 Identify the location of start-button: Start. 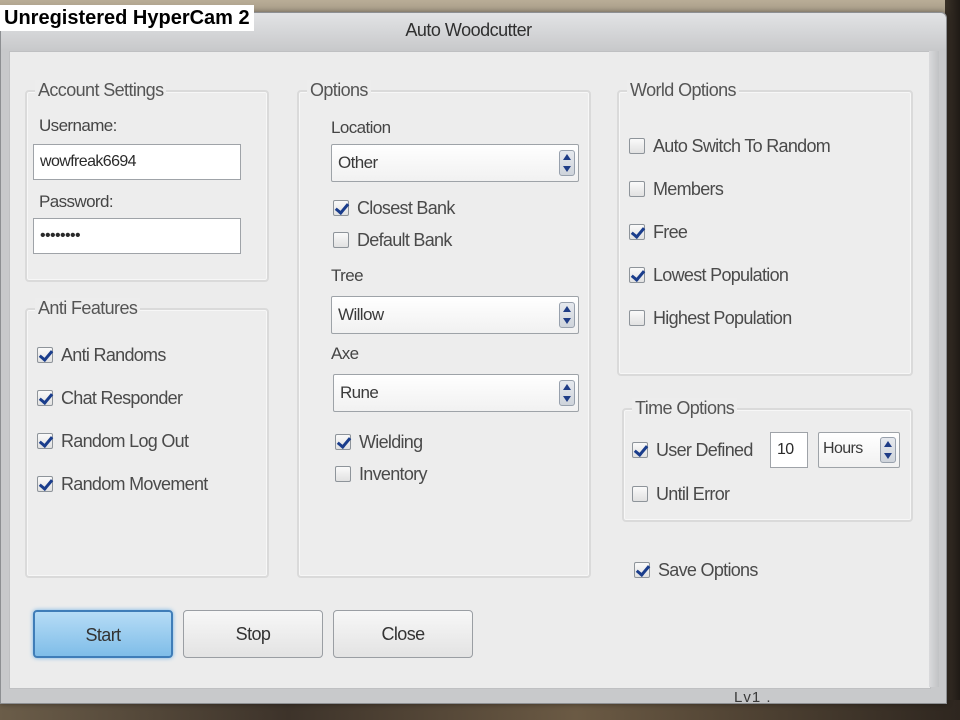
(103, 634).